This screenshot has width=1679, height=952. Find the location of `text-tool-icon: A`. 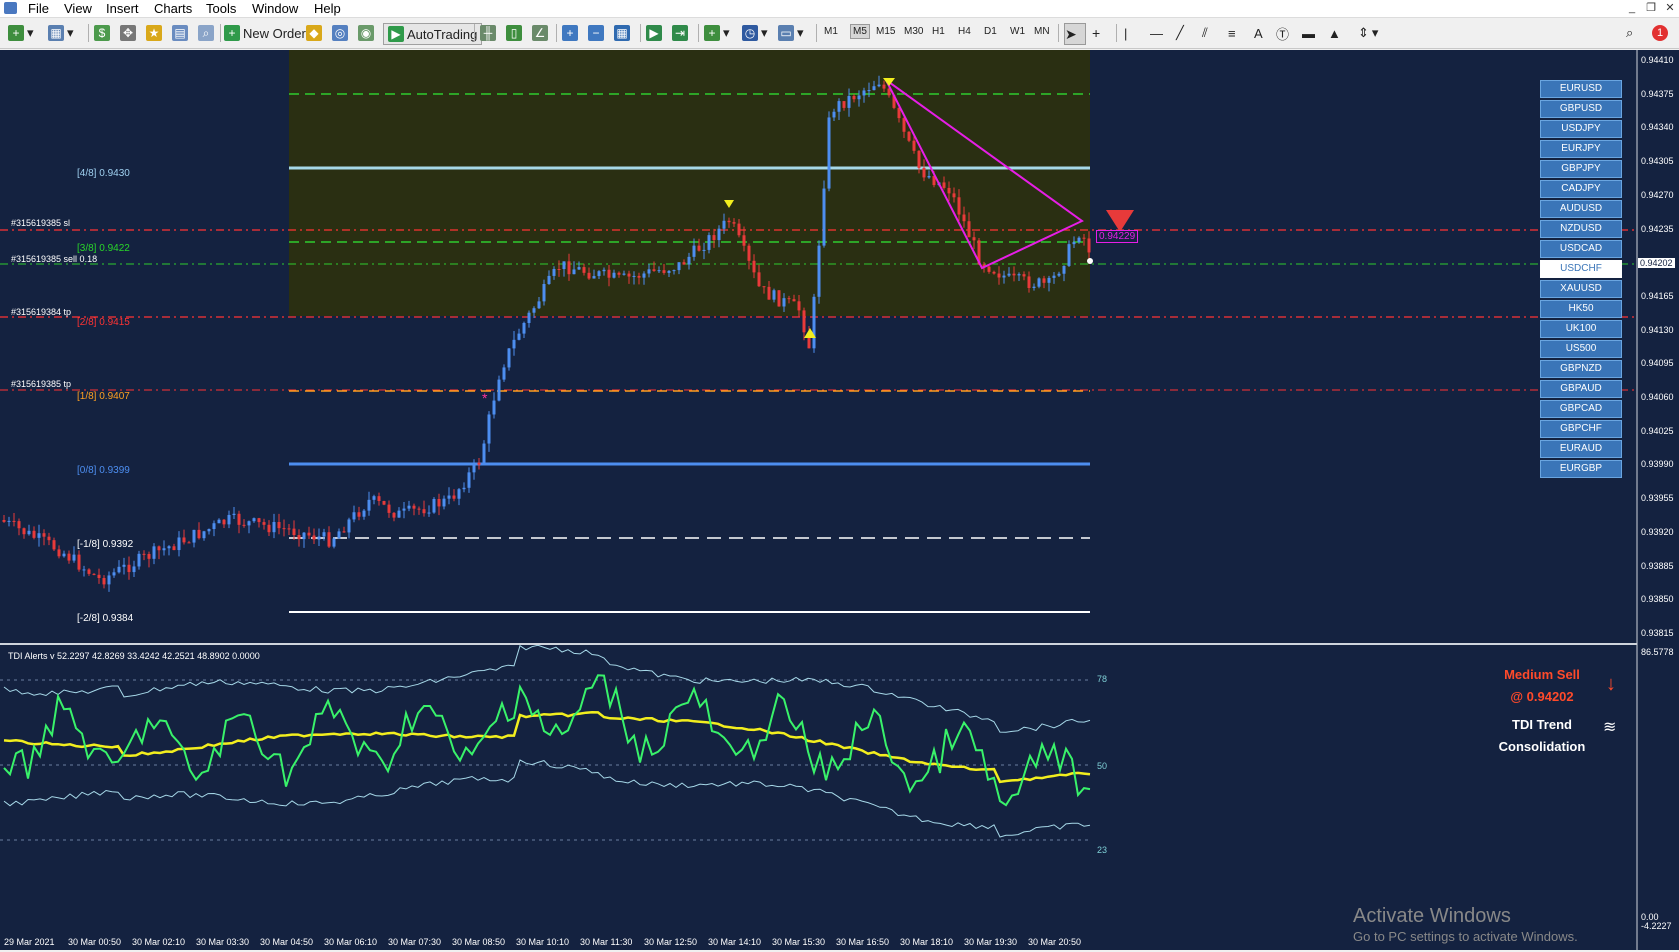

text-tool-icon: A is located at coordinates (1258, 33).